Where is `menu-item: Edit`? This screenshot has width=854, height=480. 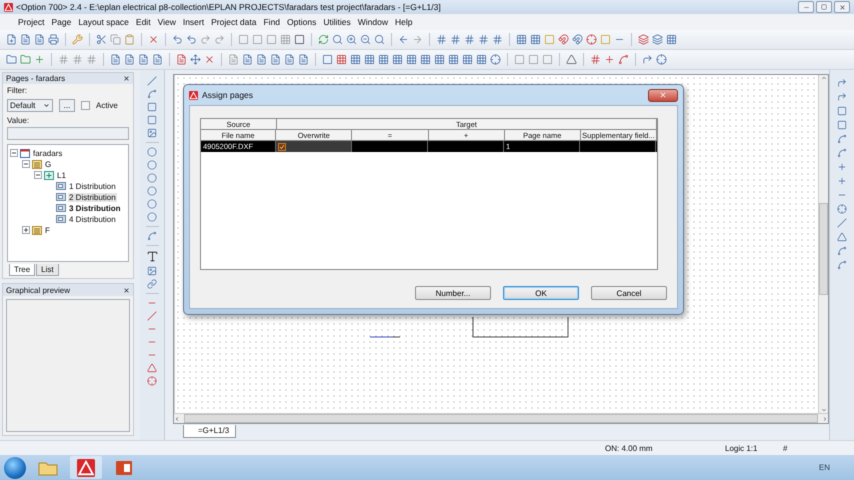
menu-item: Edit is located at coordinates (143, 22).